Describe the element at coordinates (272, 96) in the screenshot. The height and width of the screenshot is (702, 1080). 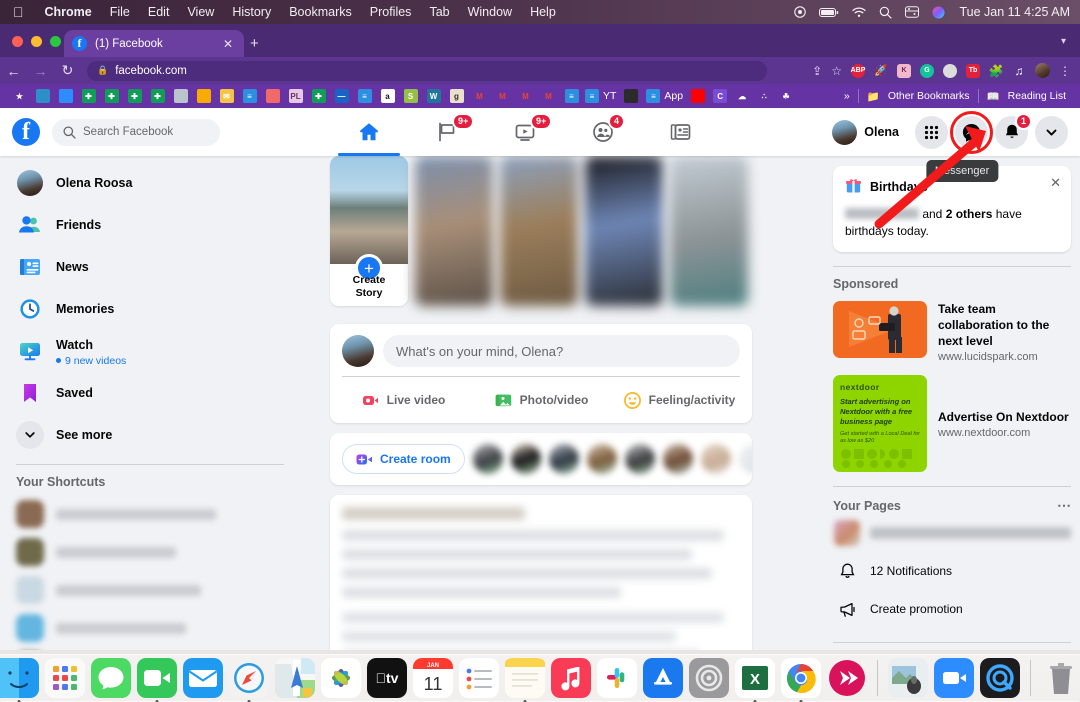
I see `asana-bookmark` at that location.